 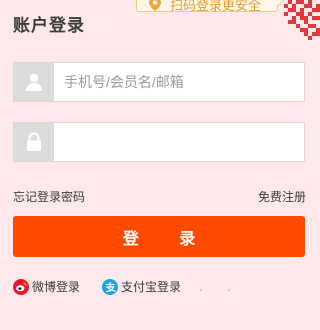 What do you see at coordinates (151, 287) in the screenshot?
I see `alipay-login-label: 支付宝登录` at bounding box center [151, 287].